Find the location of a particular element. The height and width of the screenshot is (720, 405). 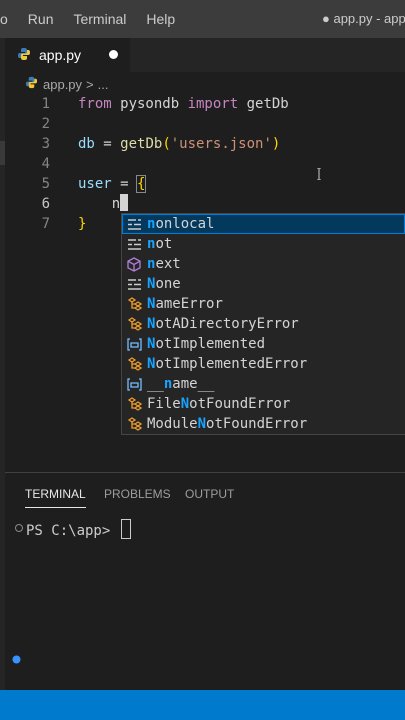

suggestion-label: nonlocal is located at coordinates (180, 224).